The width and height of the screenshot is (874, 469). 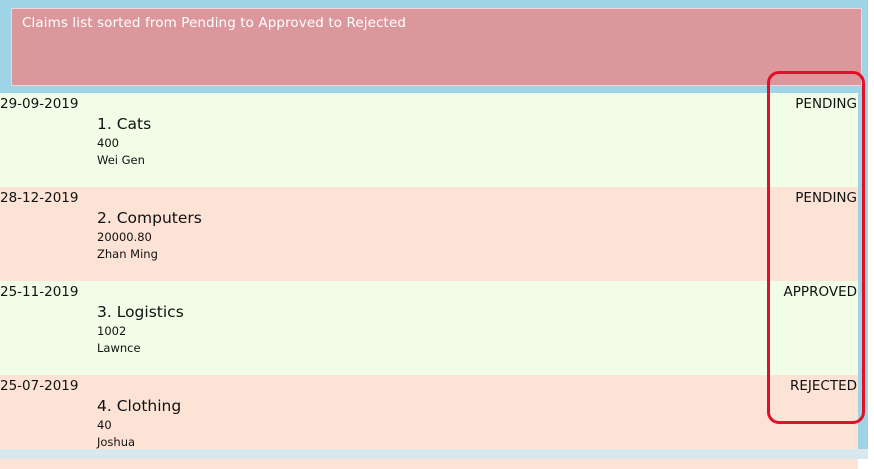 I want to click on claim-date: 28-12-2019, so click(x=39, y=198).